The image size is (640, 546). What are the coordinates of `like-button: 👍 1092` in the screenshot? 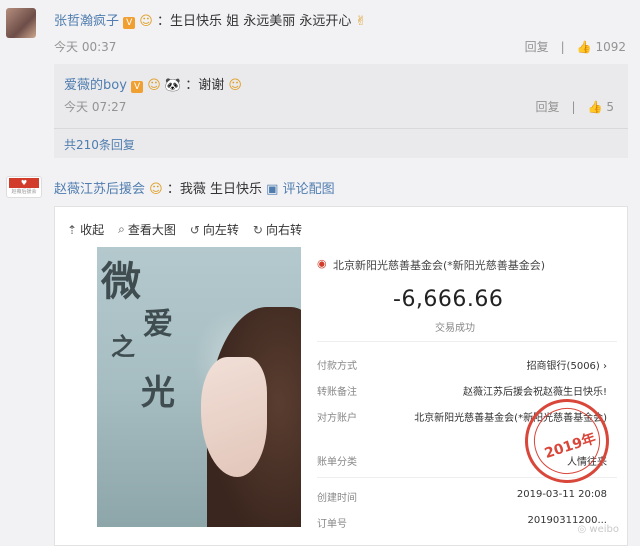 It's located at (601, 47).